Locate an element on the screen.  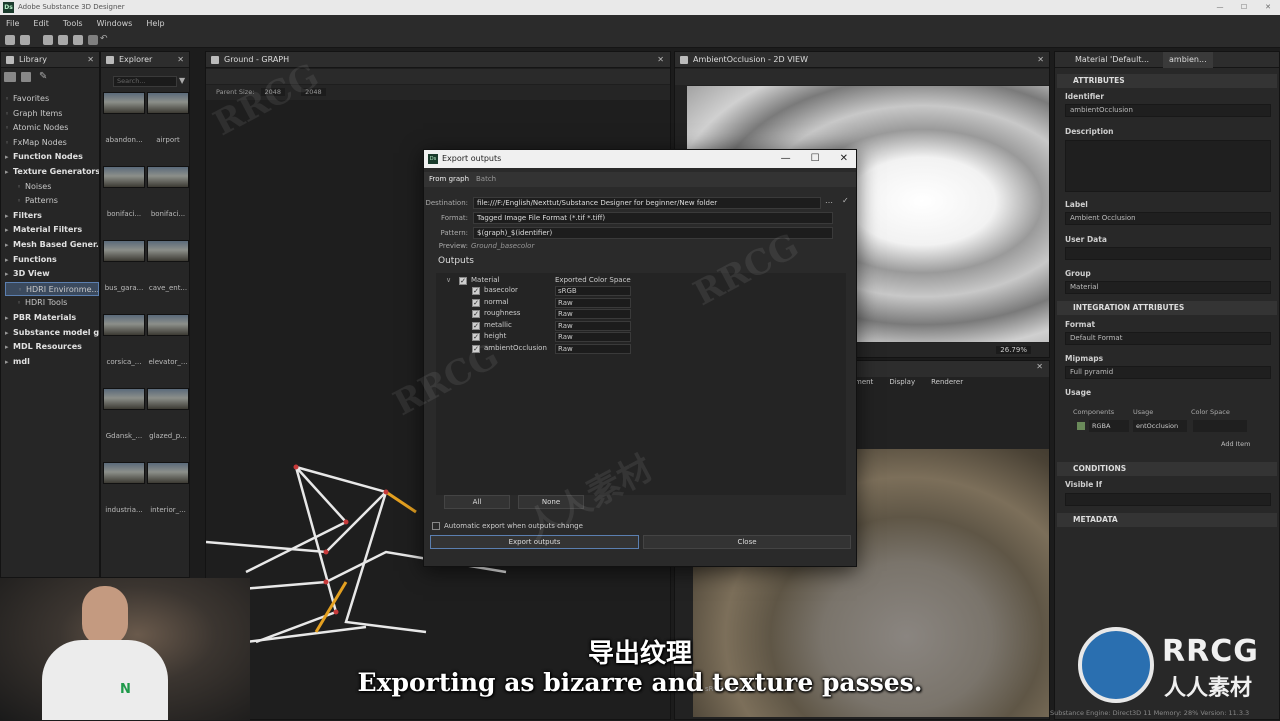
section-metadata: METADATA is located at coordinates (1167, 520).